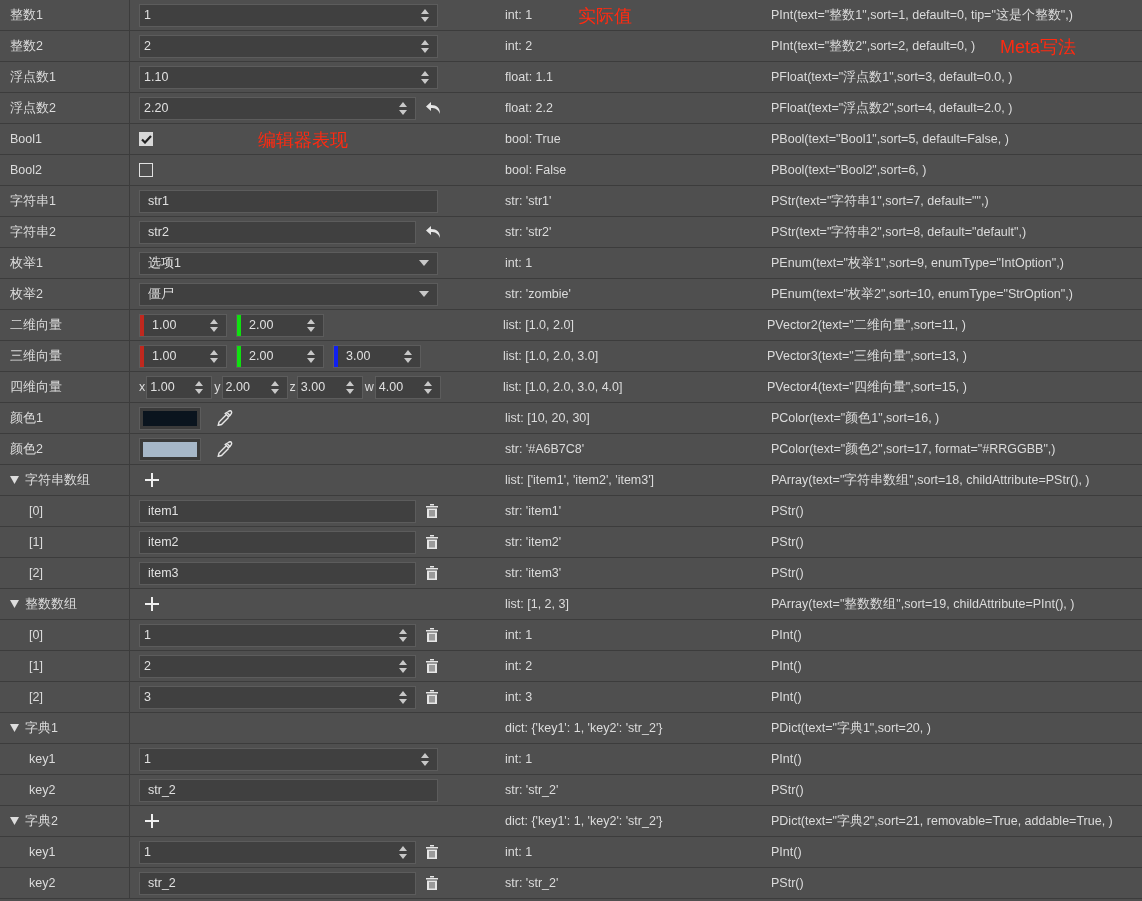 The width and height of the screenshot is (1142, 901). What do you see at coordinates (849, 170) in the screenshot?
I see `meta-code-text: PBool(text="Bool2",sort=6, )` at bounding box center [849, 170].